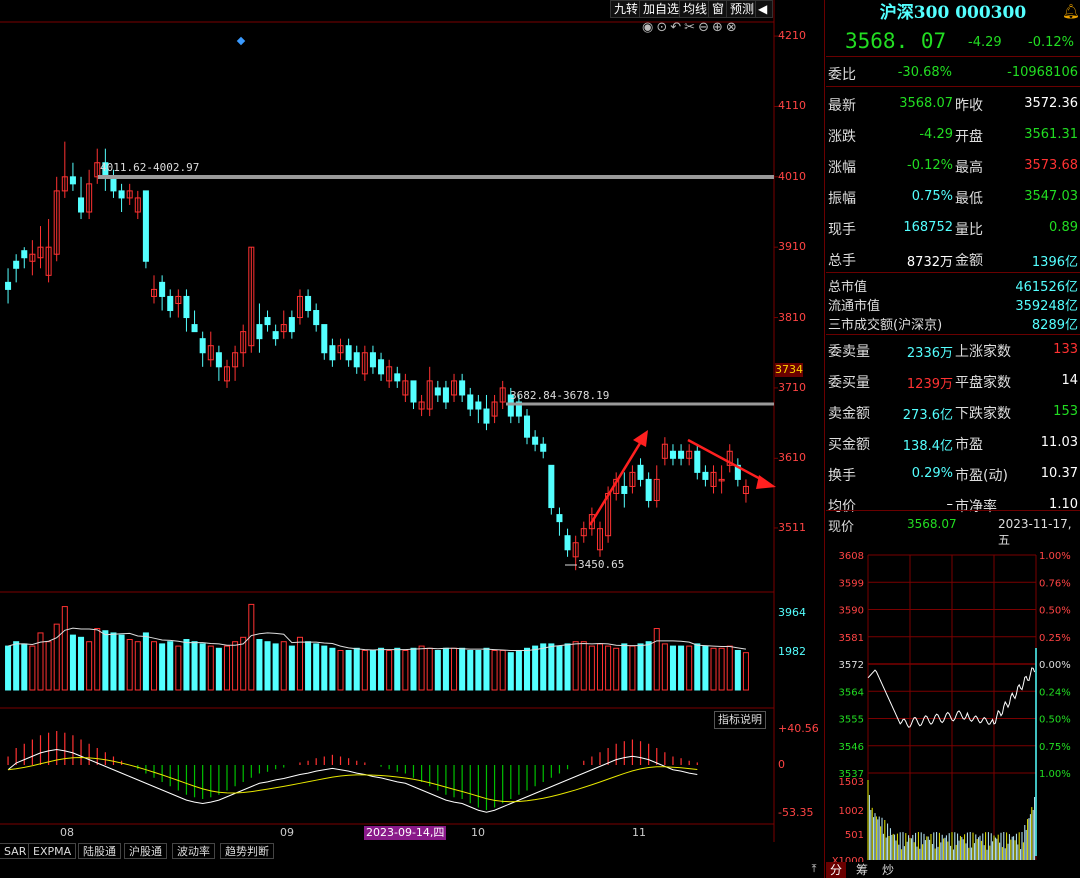  Describe the element at coordinates (99, 851) in the screenshot. I see `tab-lugutong: 陆股通` at that location.